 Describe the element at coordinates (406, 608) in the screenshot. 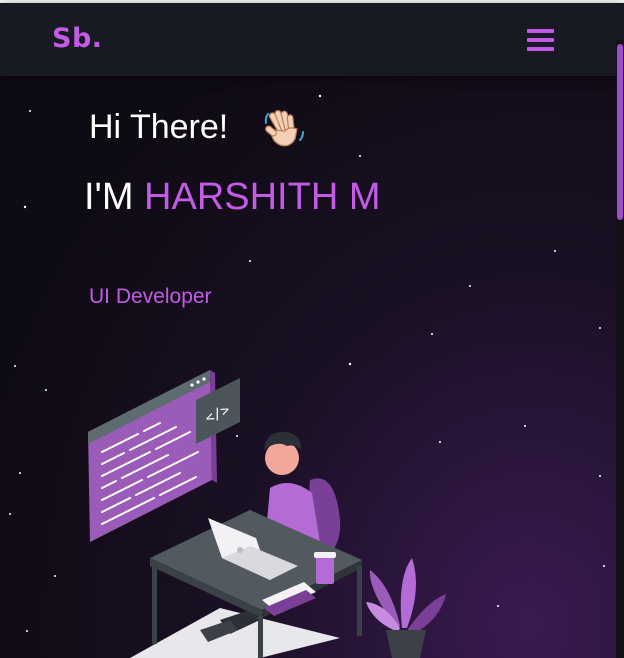

I see `plant-graphic` at that location.